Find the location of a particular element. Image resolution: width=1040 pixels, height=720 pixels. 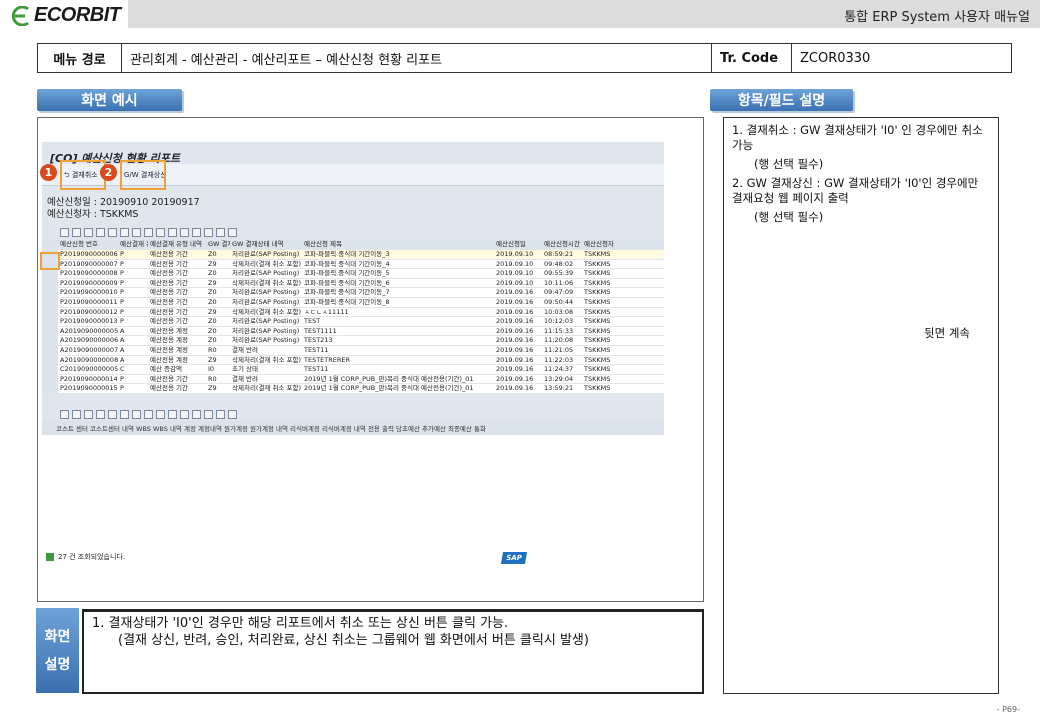

grid-cell: TEST11 is located at coordinates (316, 369).